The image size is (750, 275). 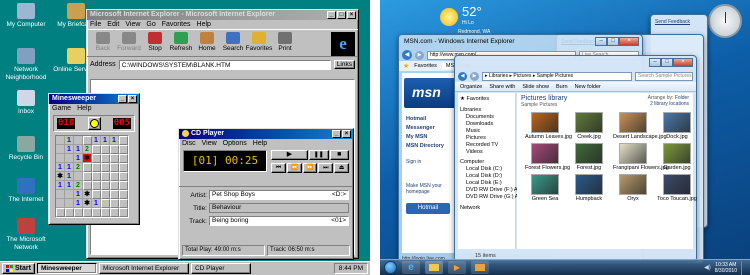 What do you see at coordinates (480, 267) in the screenshot?
I see `taskbar-folder-icon` at bounding box center [480, 267].